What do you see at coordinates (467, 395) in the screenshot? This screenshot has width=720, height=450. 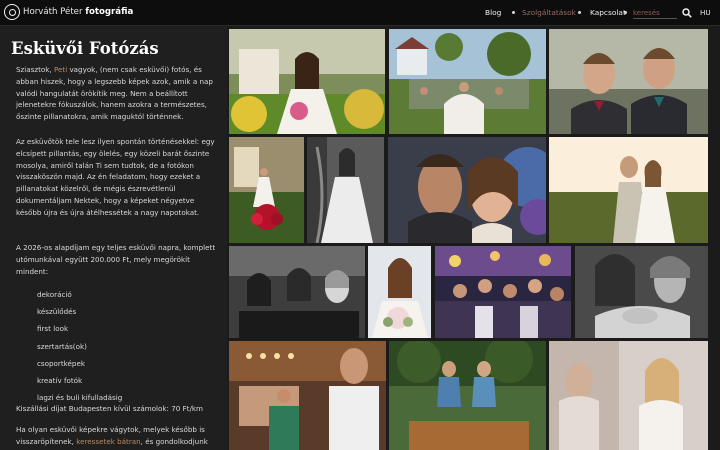 I see `gallery-photo-couple-on-bench-back` at bounding box center [467, 395].